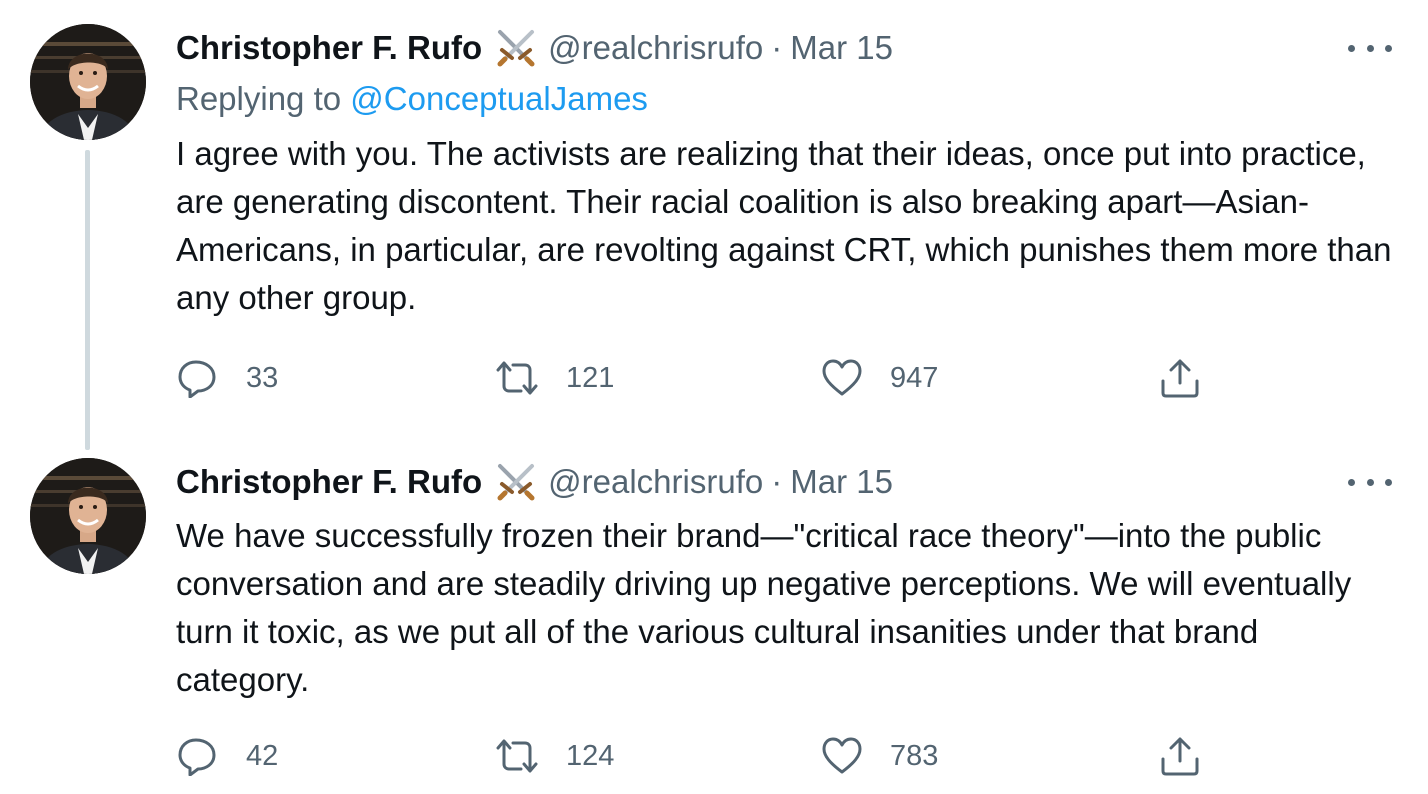  What do you see at coordinates (590, 377) in the screenshot?
I see `retweet-count: 121` at bounding box center [590, 377].